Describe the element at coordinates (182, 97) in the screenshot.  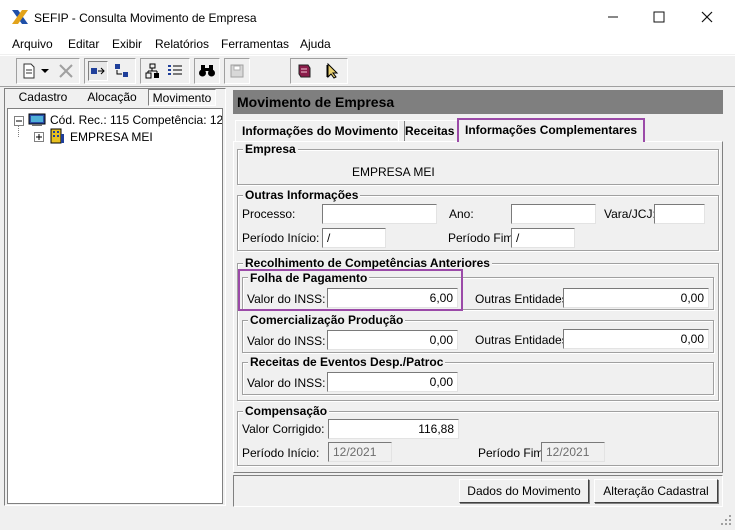
I see `tab-movimento: Movimento` at that location.